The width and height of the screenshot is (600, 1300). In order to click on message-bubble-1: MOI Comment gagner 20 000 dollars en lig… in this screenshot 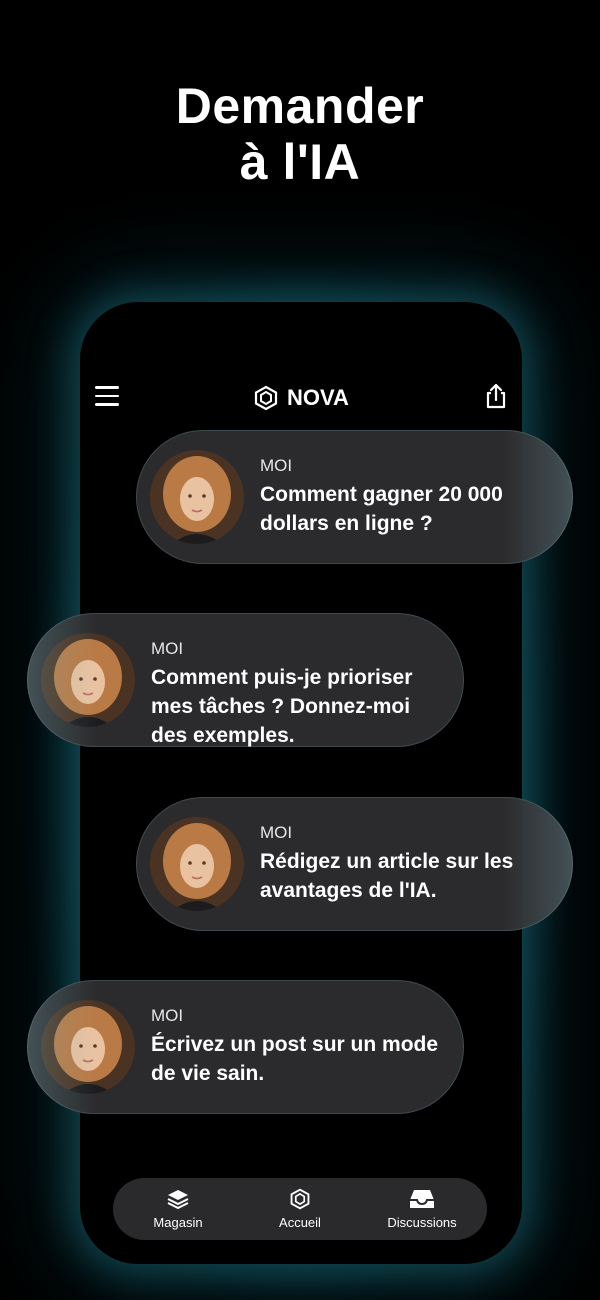, I will do `click(354, 497)`.